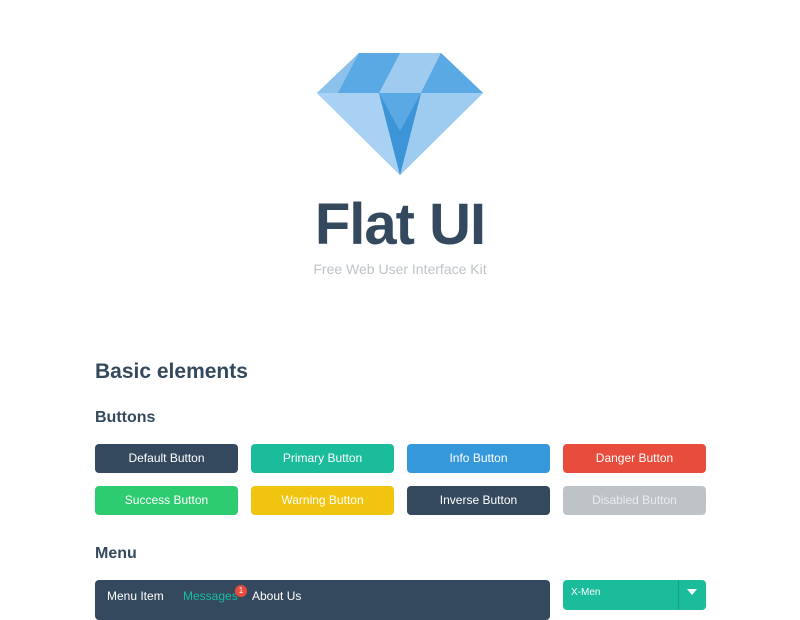 The height and width of the screenshot is (620, 800). What do you see at coordinates (322, 600) in the screenshot?
I see `navbar-menu: Menu Item Messages About Us` at bounding box center [322, 600].